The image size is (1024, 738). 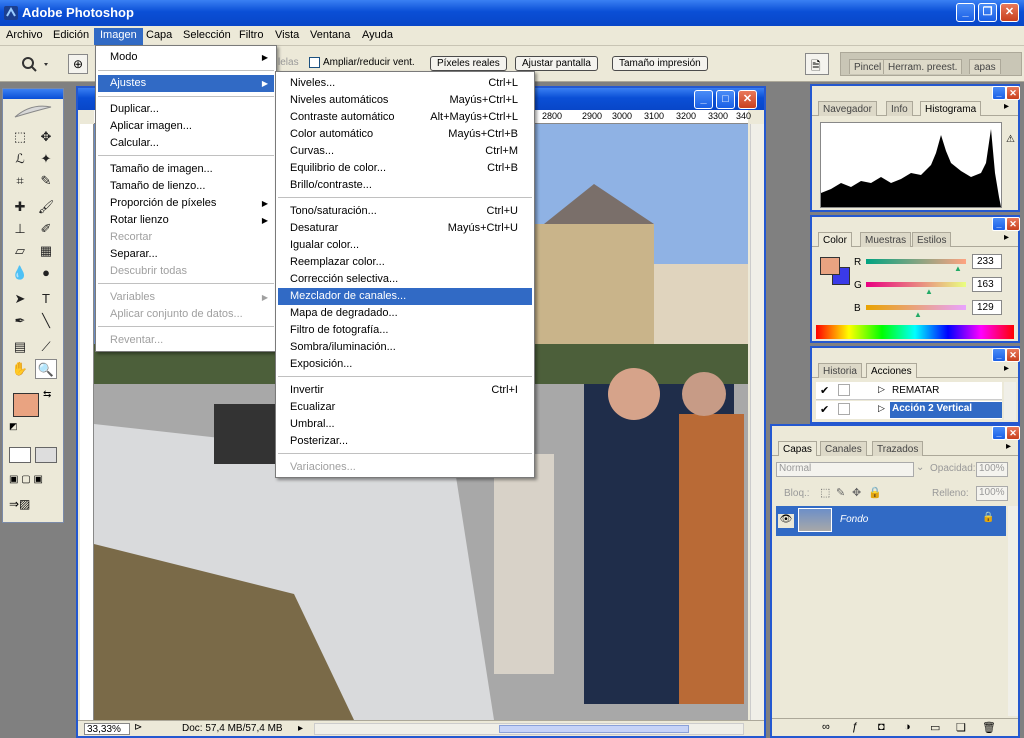 What do you see at coordinates (47, 394) in the screenshot?
I see `swap-colors-icon: ⇆` at bounding box center [47, 394].